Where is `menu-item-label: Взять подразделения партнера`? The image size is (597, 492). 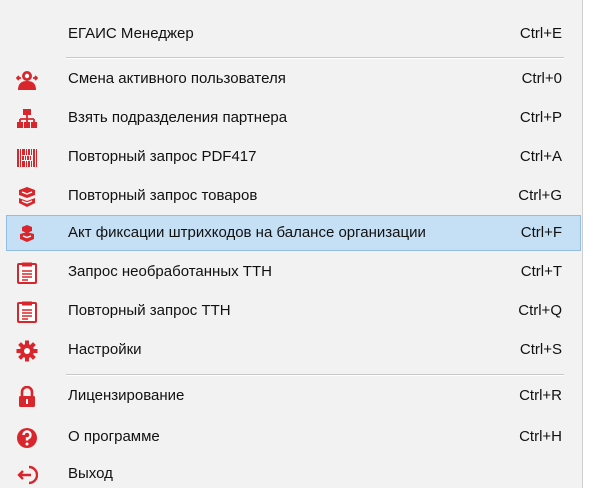 menu-item-label: Взять подразделения партнера is located at coordinates (178, 117).